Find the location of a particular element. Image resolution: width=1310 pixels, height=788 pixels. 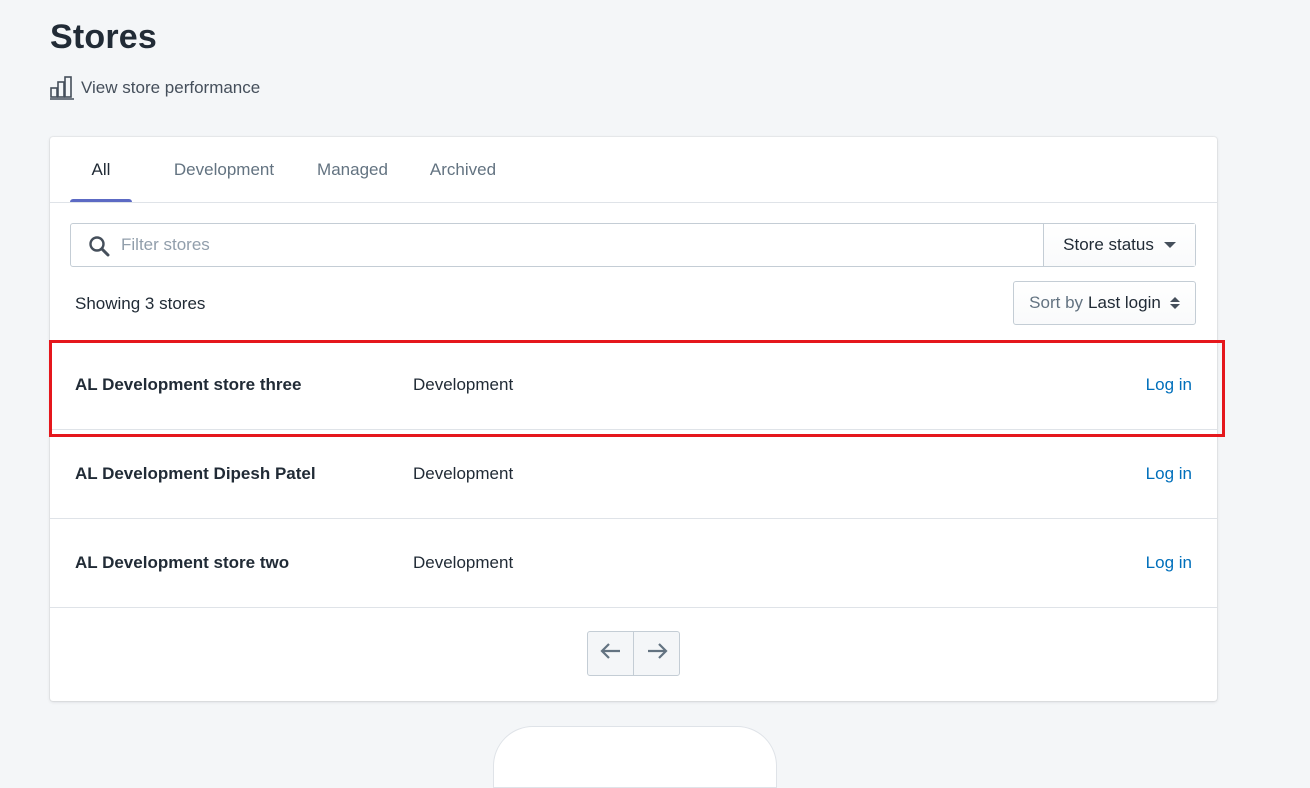

bar-chart-icon is located at coordinates (62, 88).